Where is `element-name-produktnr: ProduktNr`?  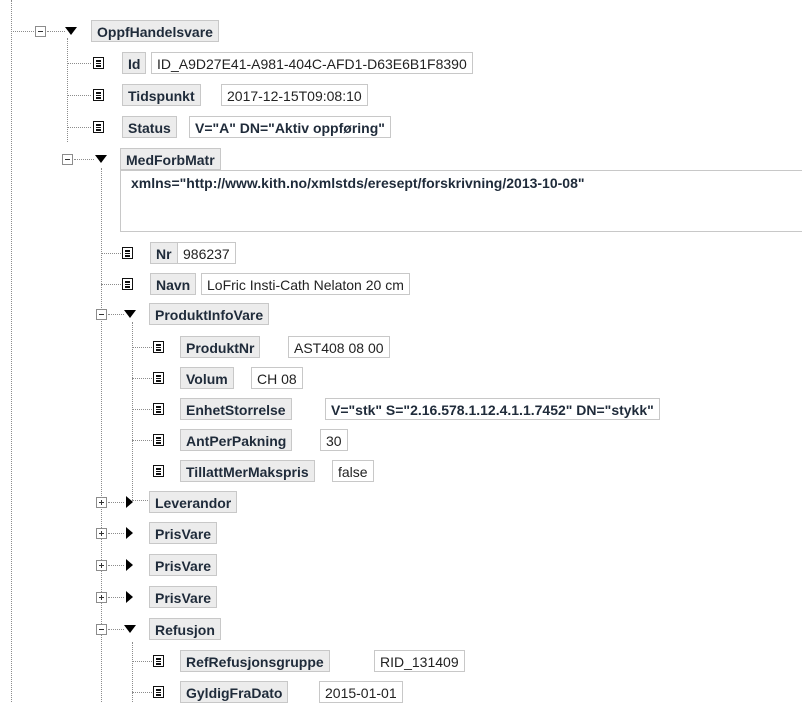
element-name-produktnr: ProduktNr is located at coordinates (220, 347).